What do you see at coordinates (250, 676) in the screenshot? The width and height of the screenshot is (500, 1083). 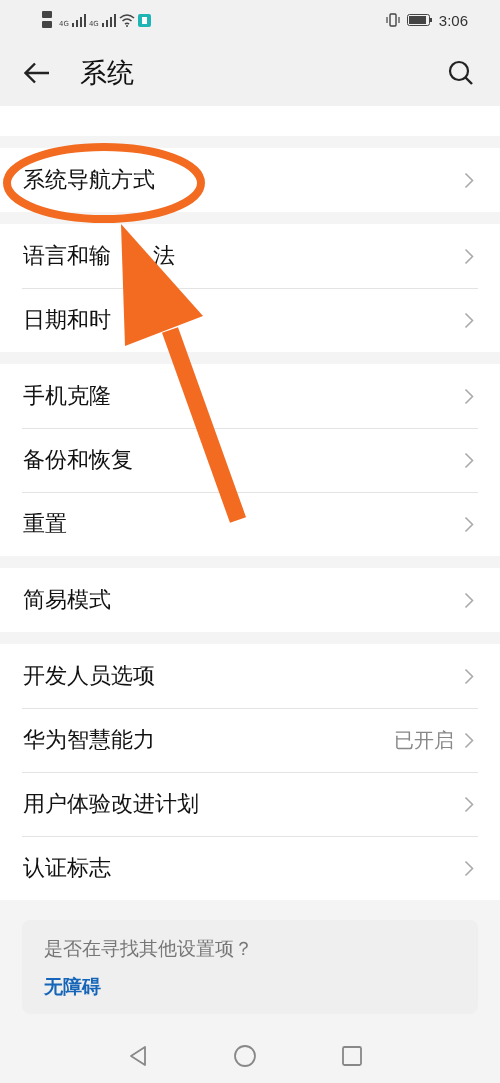 I see `settings-row: 开发人员选项` at bounding box center [250, 676].